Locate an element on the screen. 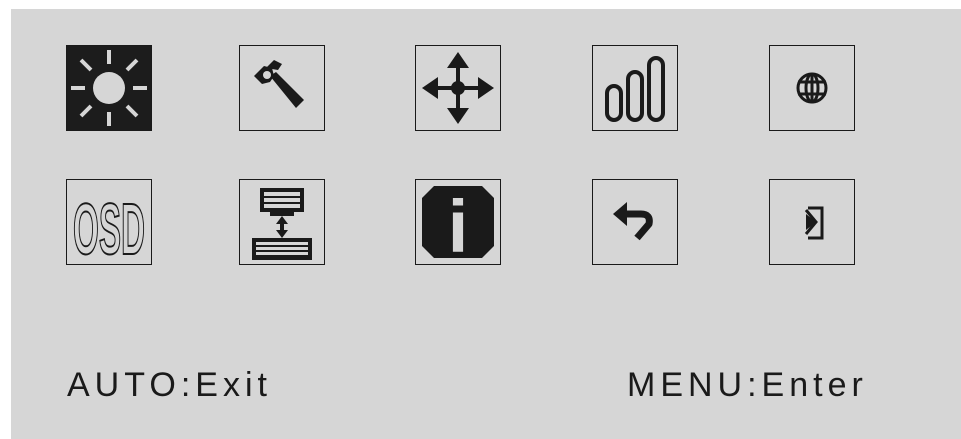 The width and height of the screenshot is (961, 439). reset-tile is located at coordinates (635, 222).